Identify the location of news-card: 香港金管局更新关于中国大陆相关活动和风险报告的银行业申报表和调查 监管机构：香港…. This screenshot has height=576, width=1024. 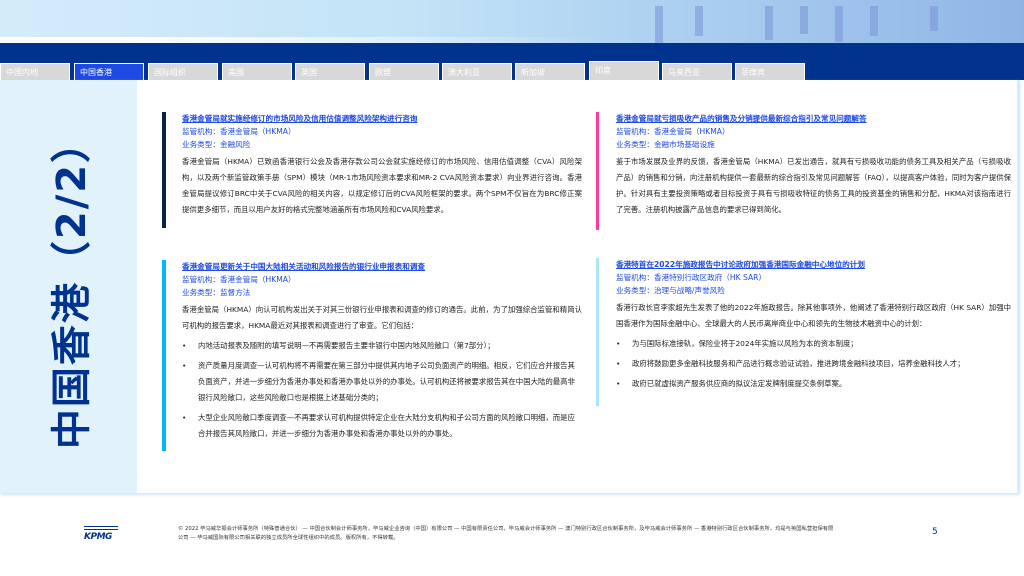
(372, 355).